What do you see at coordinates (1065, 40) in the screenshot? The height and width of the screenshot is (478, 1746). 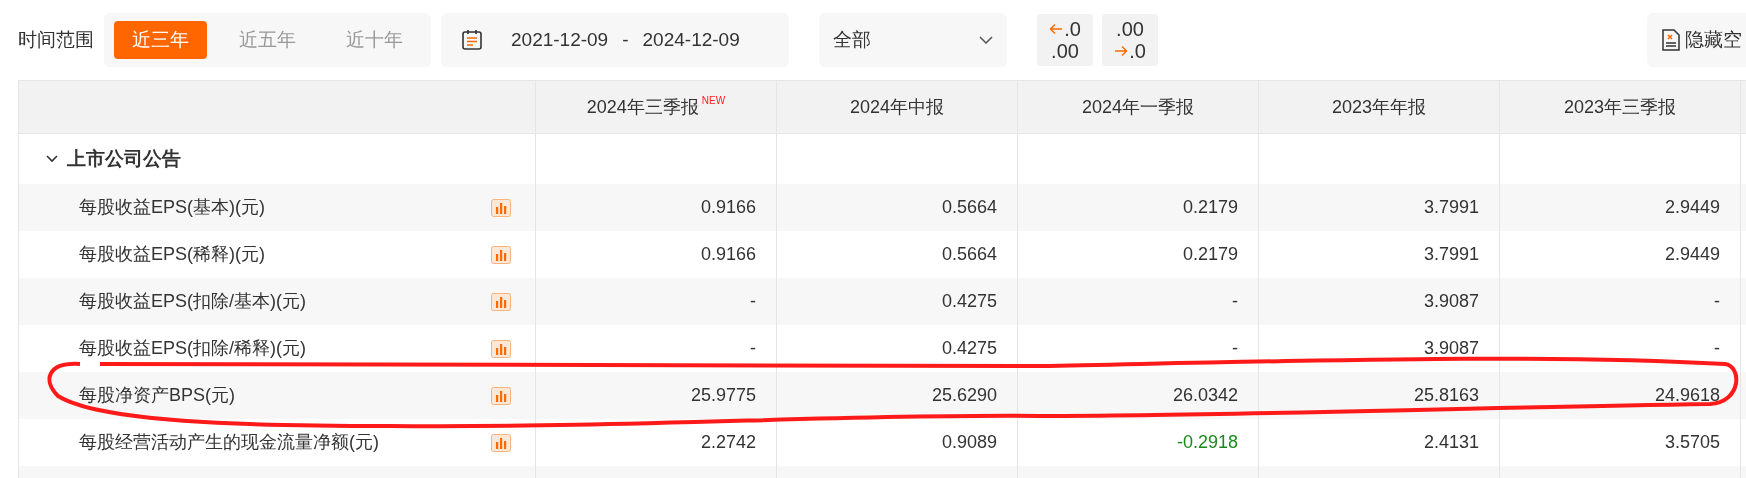 I see `decimal-button: .0 .00` at bounding box center [1065, 40].